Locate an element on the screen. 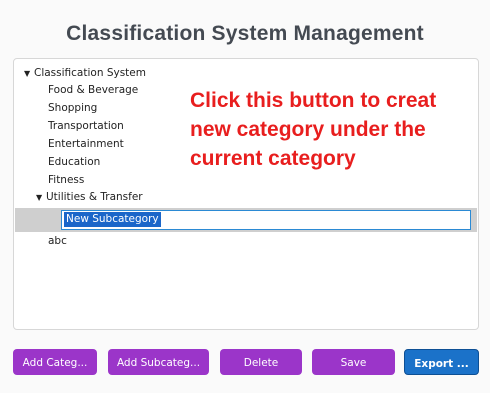 The height and width of the screenshot is (393, 490). tree-root: ▼ Classification System is located at coordinates (85, 73).